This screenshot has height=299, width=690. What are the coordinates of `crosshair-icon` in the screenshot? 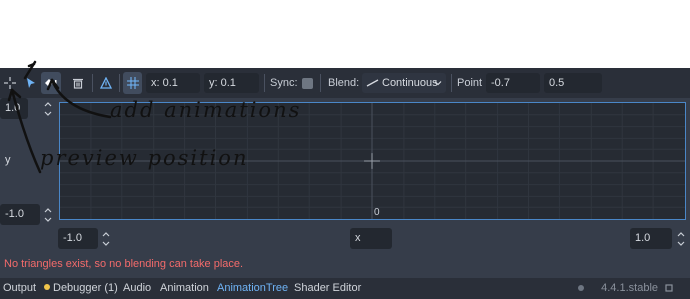 It's located at (10, 83).